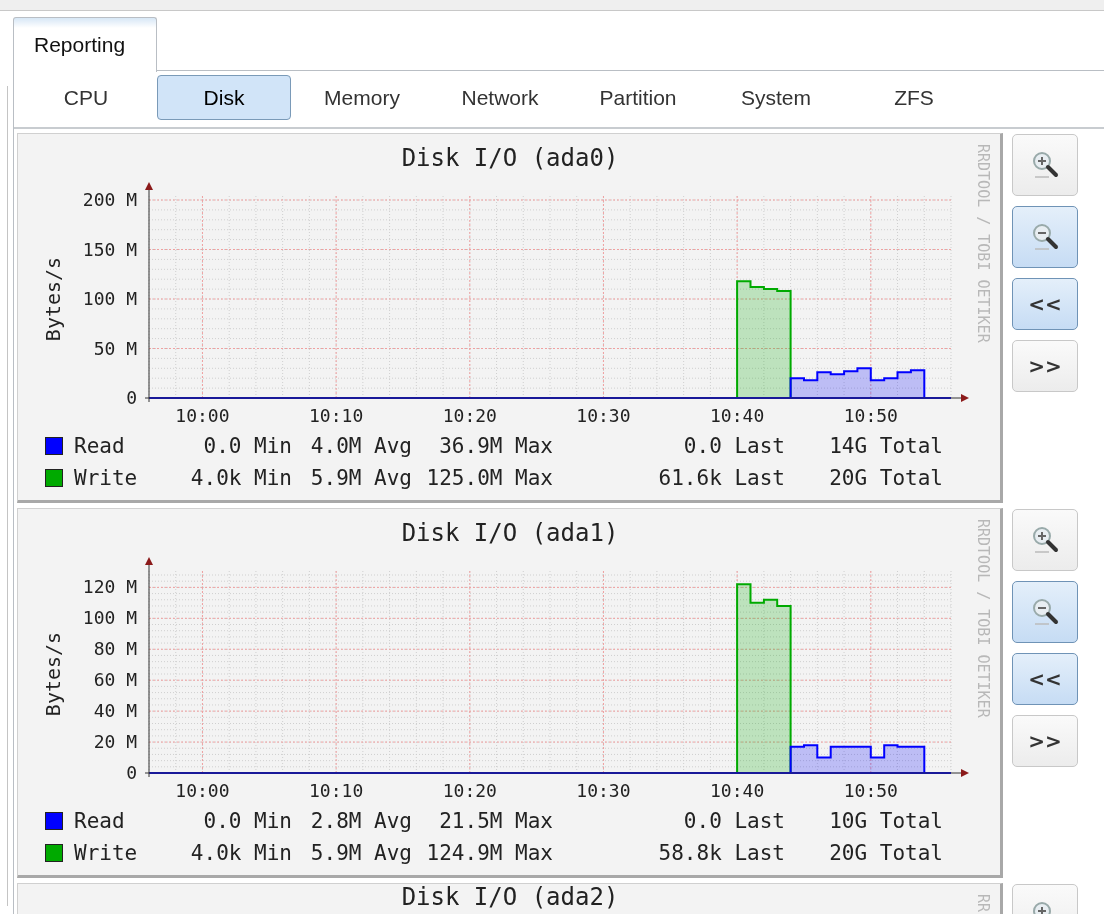 This screenshot has width=1104, height=914. What do you see at coordinates (362, 97) in the screenshot?
I see `subtab: Memory` at bounding box center [362, 97].